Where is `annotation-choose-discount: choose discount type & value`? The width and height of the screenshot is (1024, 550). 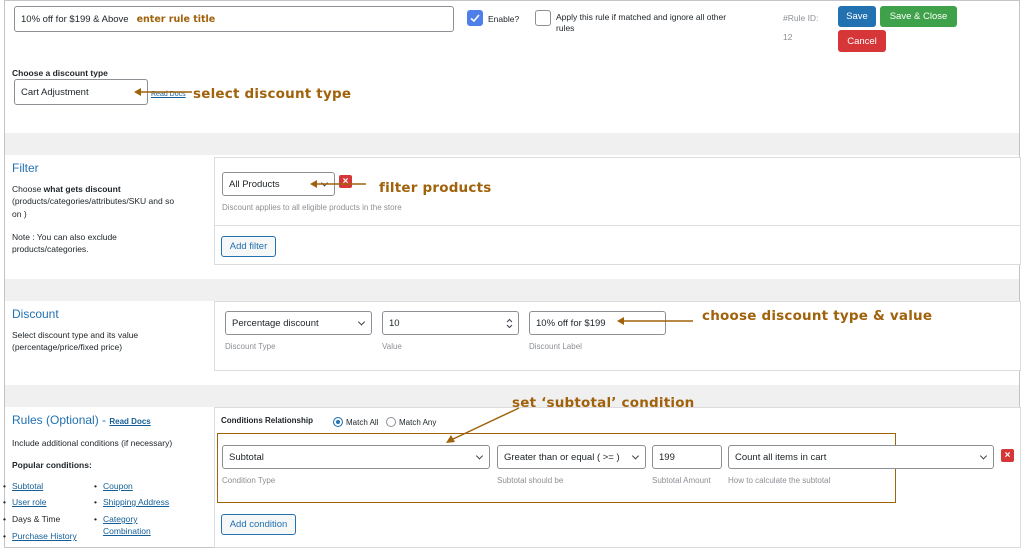 annotation-choose-discount: choose discount type & value is located at coordinates (817, 316).